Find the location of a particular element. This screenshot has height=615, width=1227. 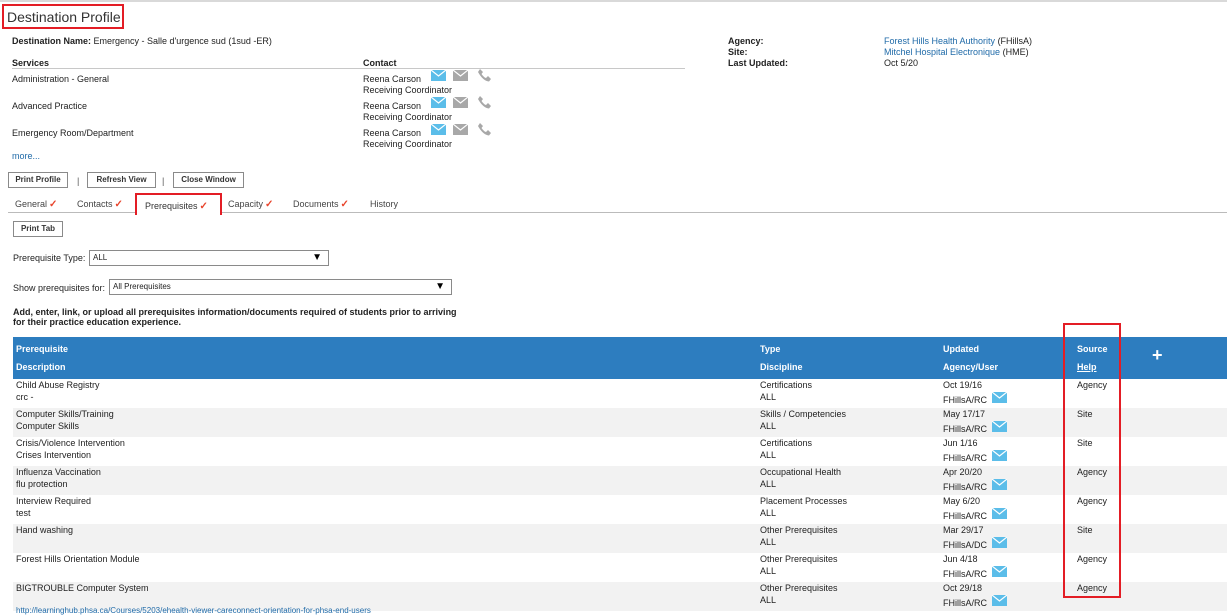

page-title: Destination Profile is located at coordinates (63, 16).